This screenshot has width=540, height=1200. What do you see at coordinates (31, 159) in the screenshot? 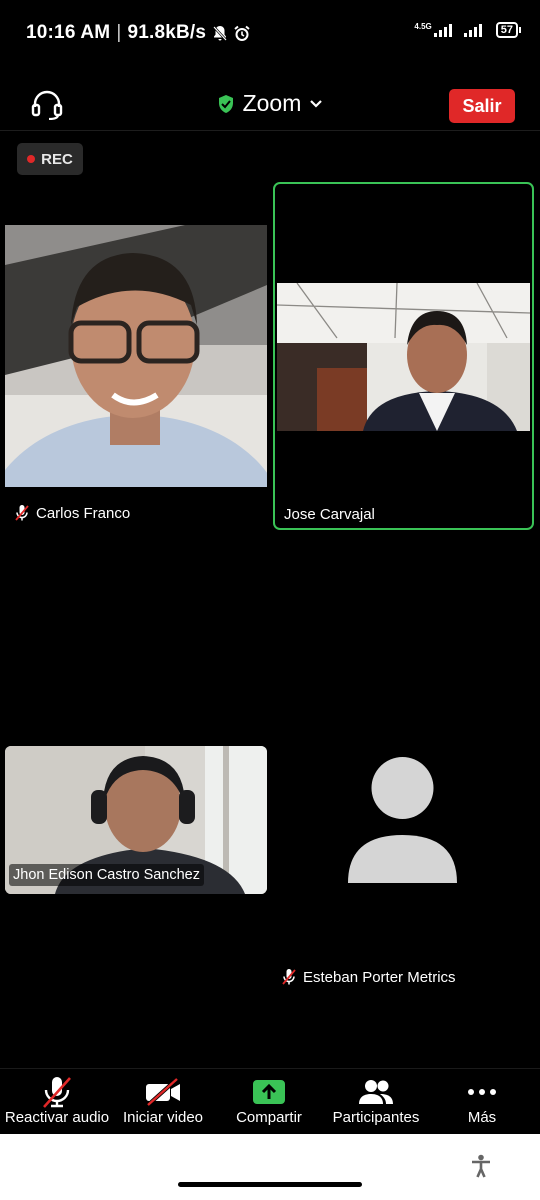
I see `recording-dot-icon` at bounding box center [31, 159].